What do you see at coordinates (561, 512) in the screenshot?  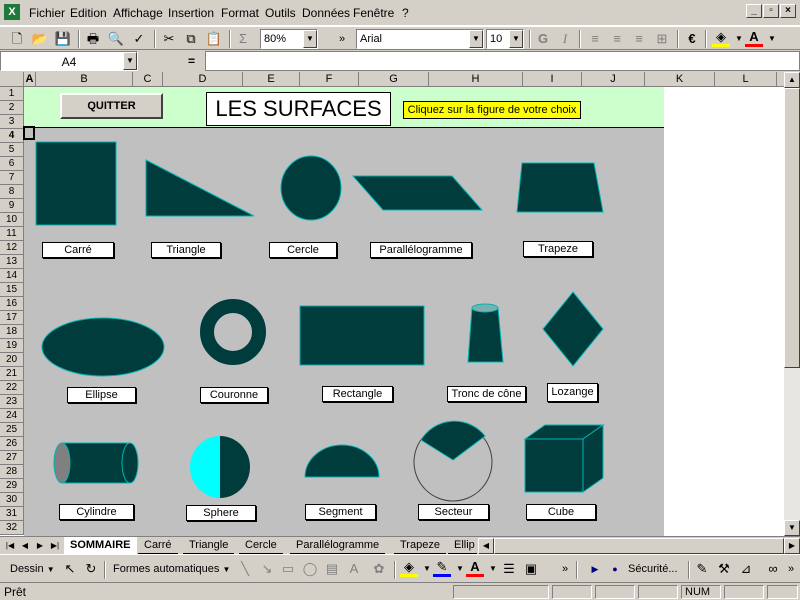 I see `label-cube-button: Cube` at bounding box center [561, 512].